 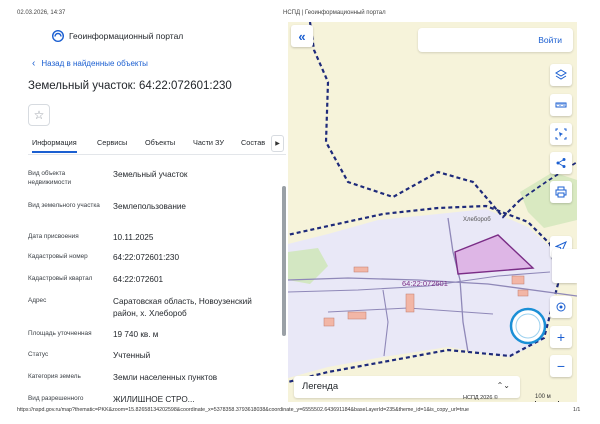 I want to click on portal-brand: Геоинформационный портал, so click(x=117, y=36).